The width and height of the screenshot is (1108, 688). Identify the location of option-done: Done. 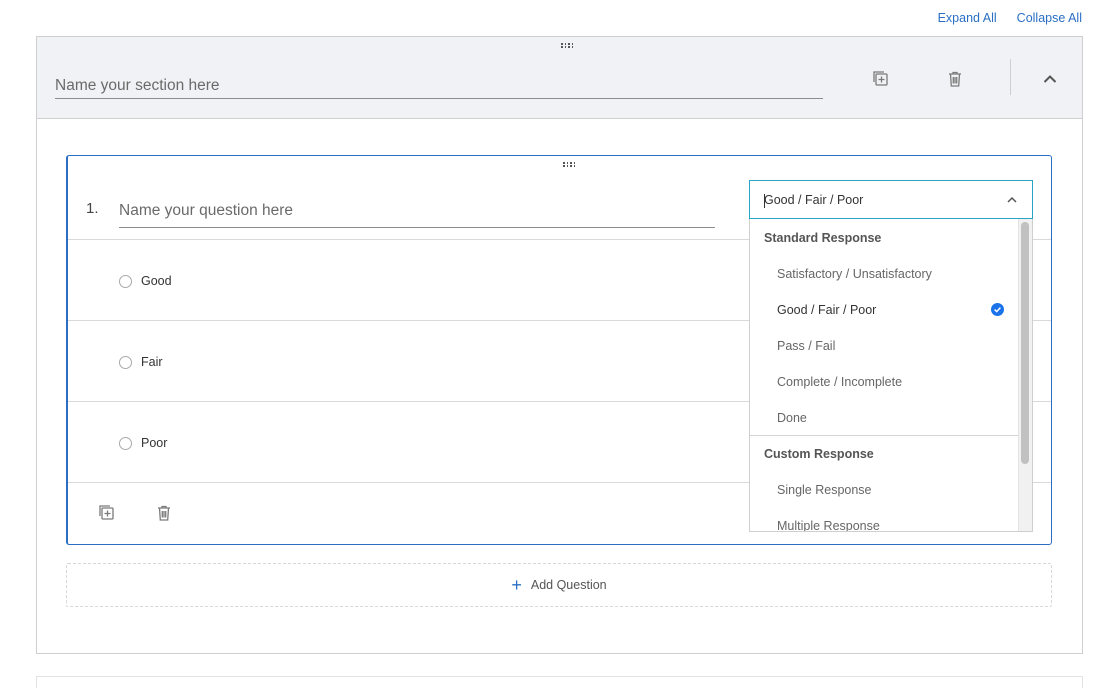
(897, 418).